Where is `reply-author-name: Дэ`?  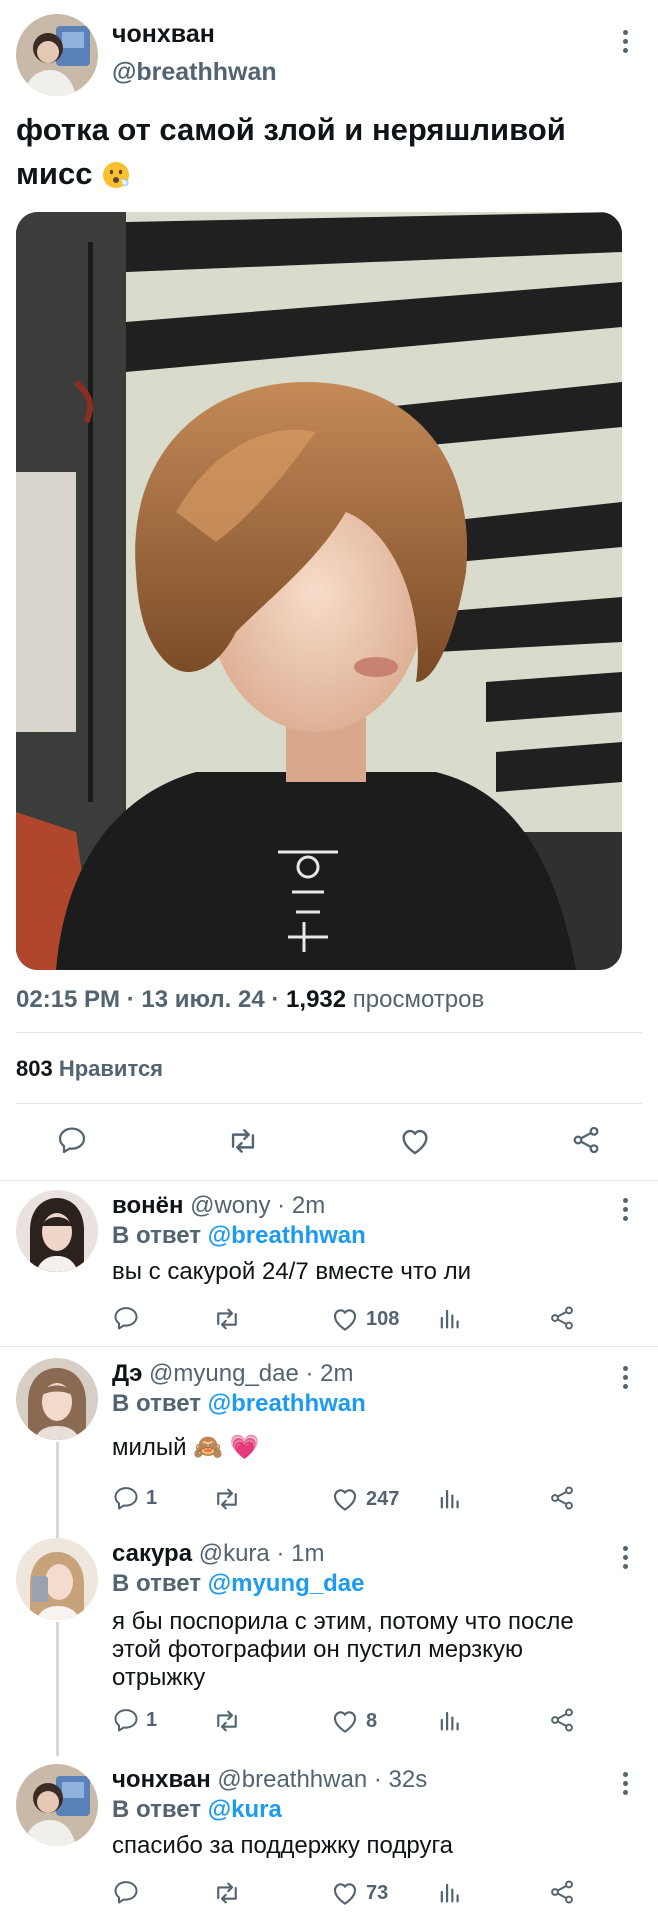
reply-author-name: Дэ is located at coordinates (127, 1373).